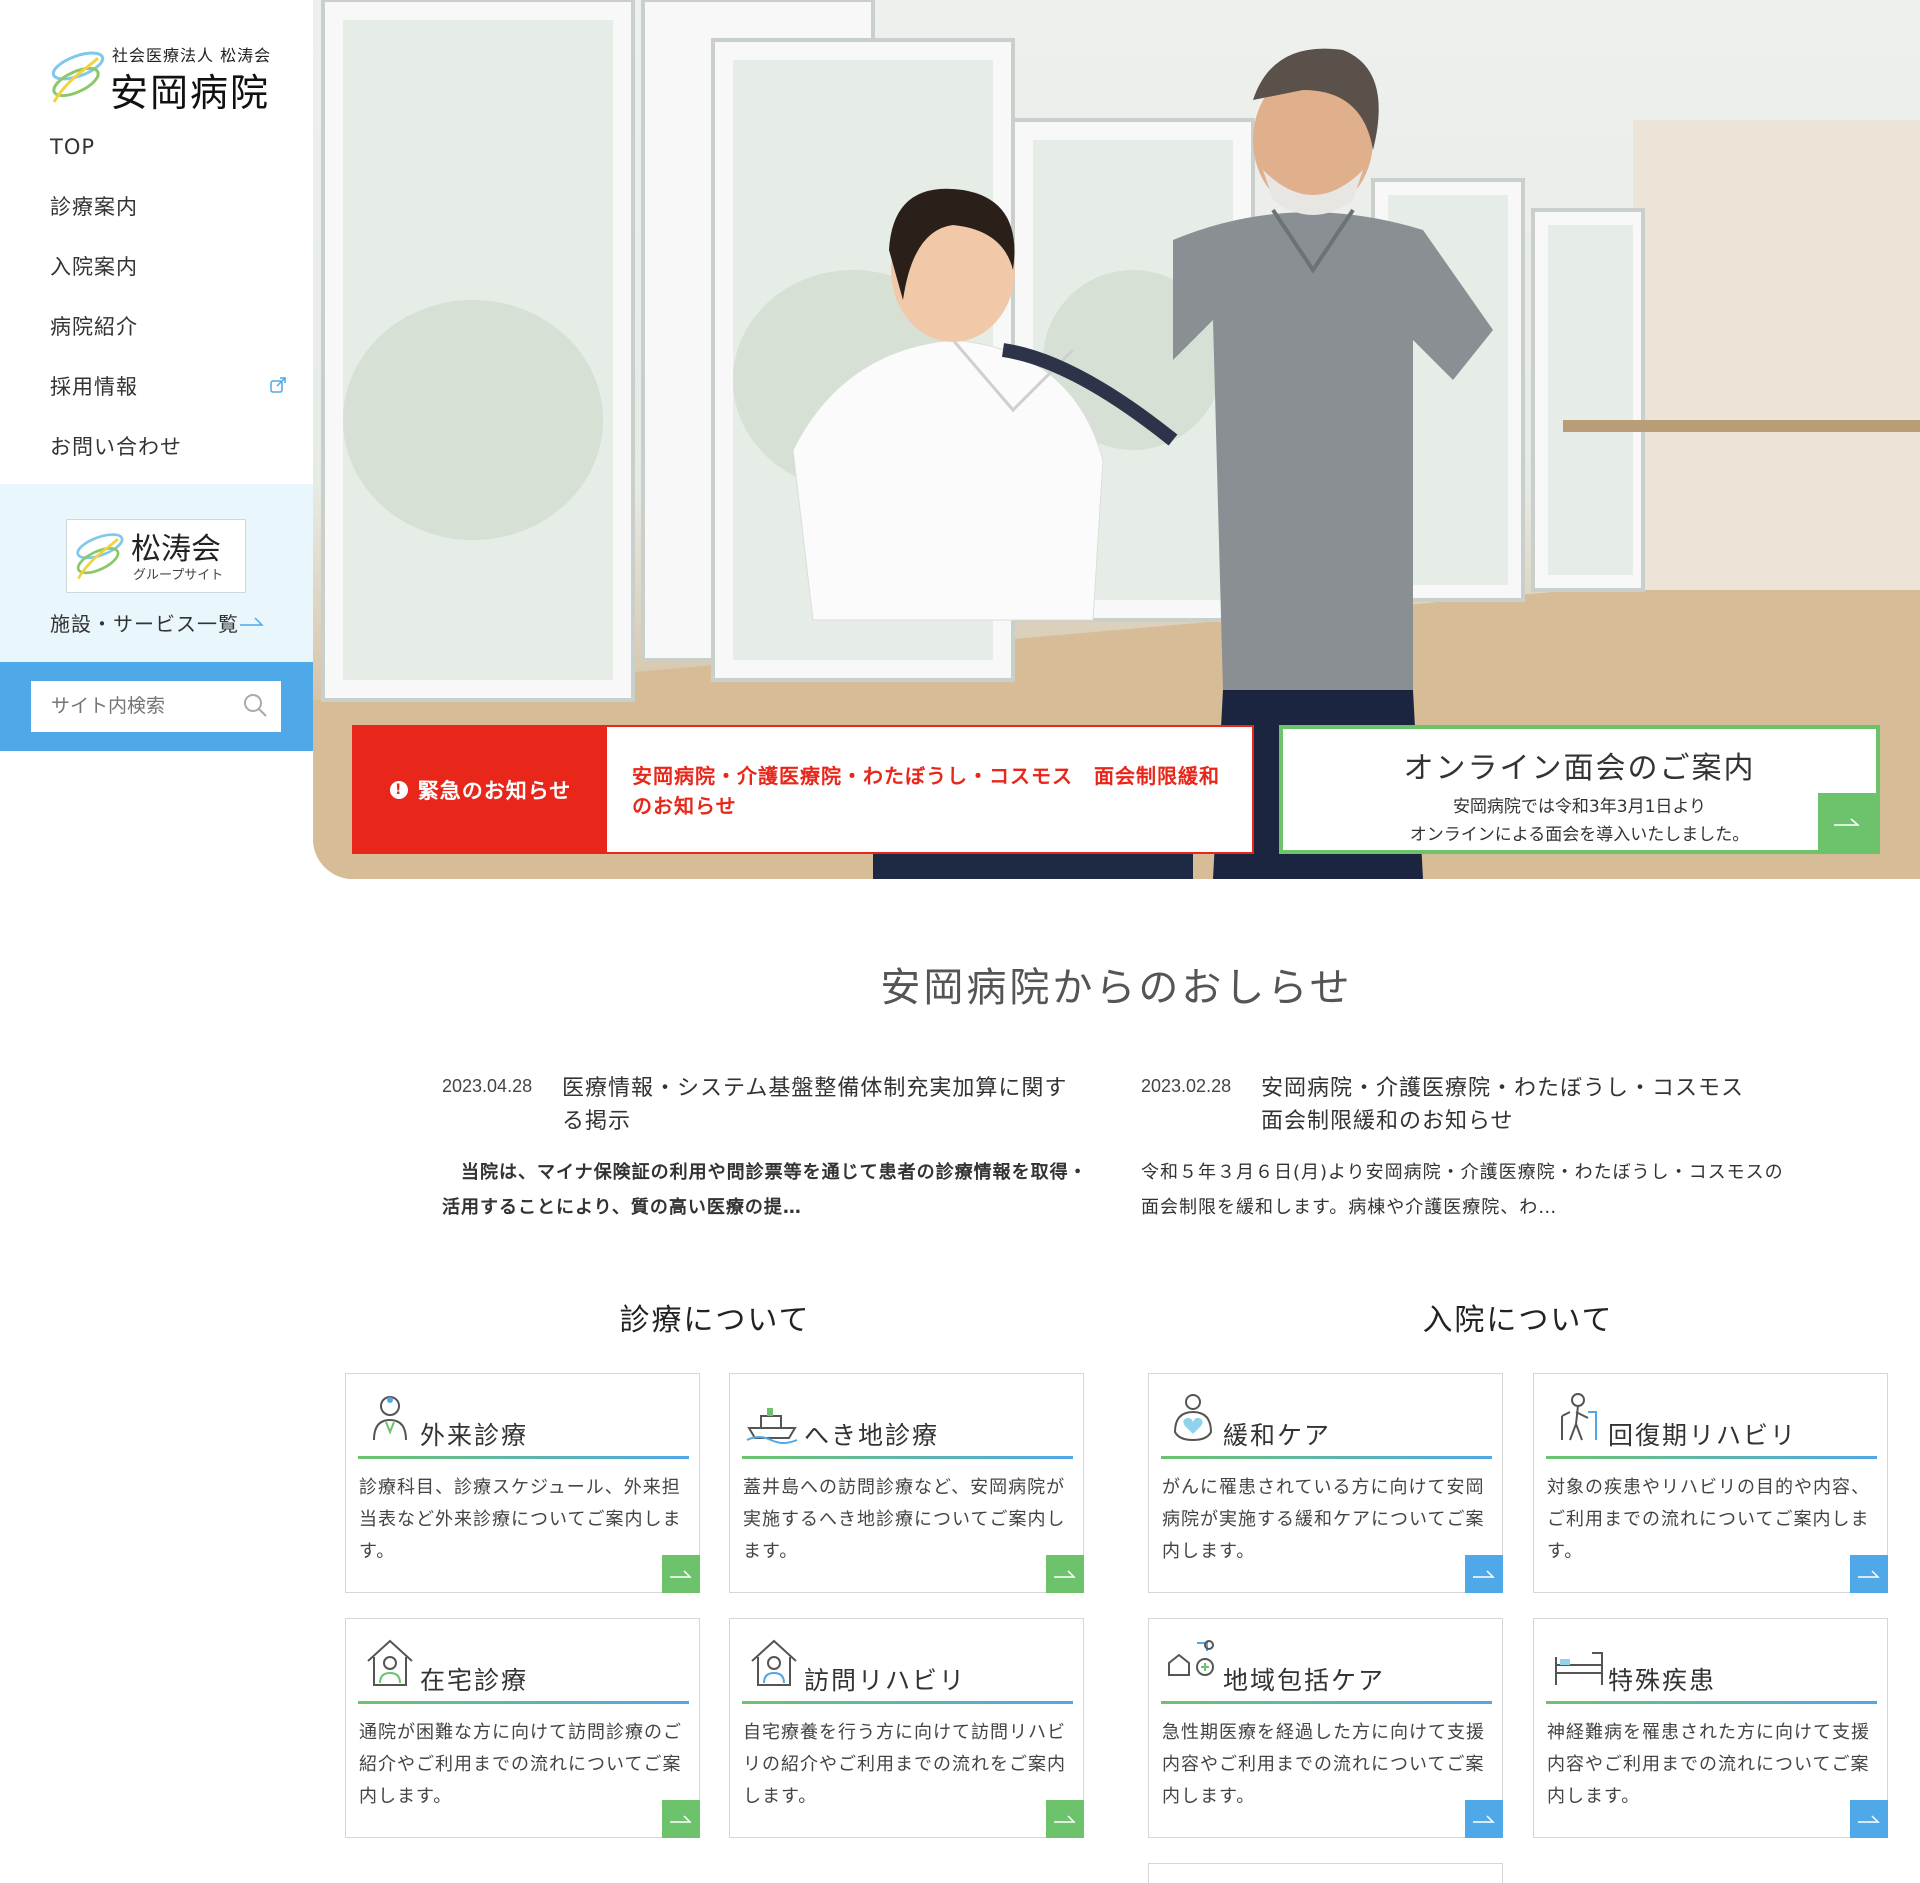 This screenshot has height=1883, width=1920. Describe the element at coordinates (190, 93) in the screenshot. I see `logo-name: 安岡病院` at that location.